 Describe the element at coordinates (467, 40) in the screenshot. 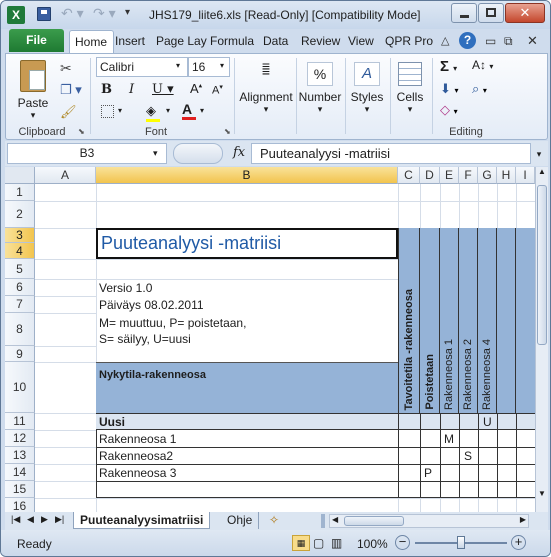

I see `help-icon: ?` at that location.